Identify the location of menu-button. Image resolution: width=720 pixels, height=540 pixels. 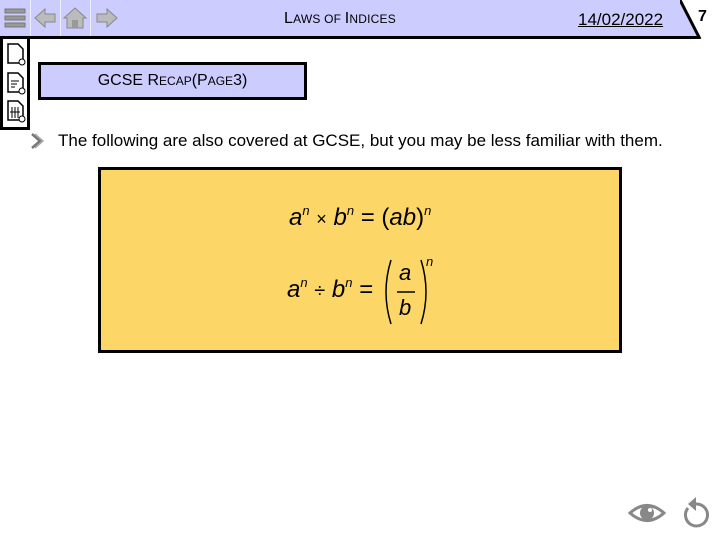
(15, 18).